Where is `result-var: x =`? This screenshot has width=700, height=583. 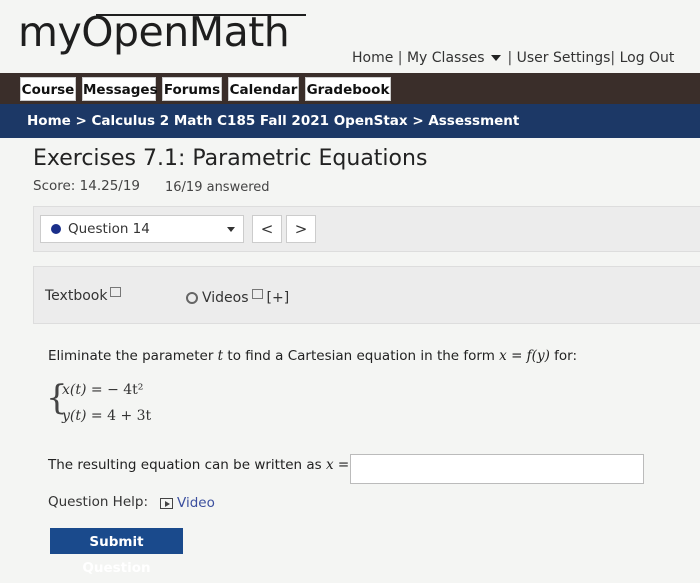
result-var: x = is located at coordinates (338, 465).